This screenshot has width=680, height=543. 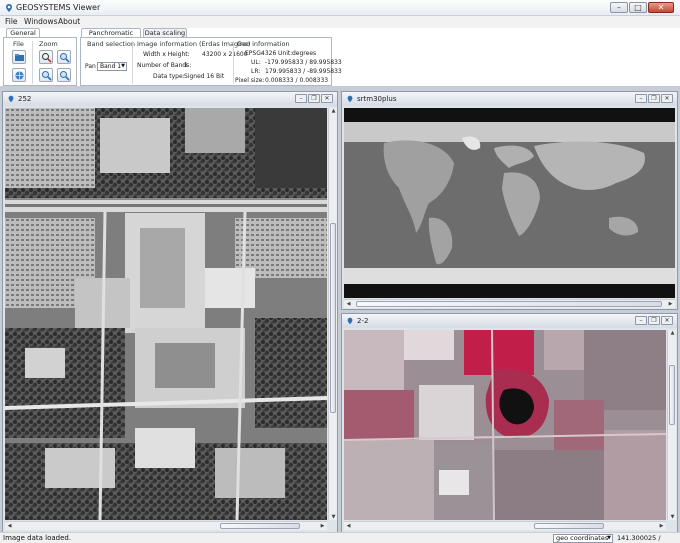 What do you see at coordinates (340, 8) in the screenshot?
I see `title-bar: GEOSYSTEMS Viewer – □ ✕` at bounding box center [340, 8].